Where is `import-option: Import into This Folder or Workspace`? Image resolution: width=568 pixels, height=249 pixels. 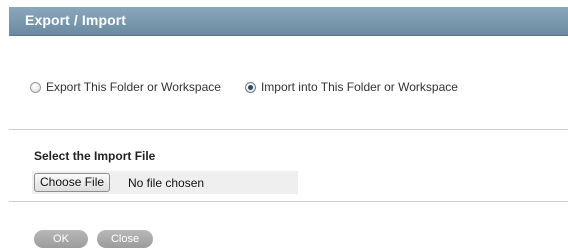 import-option: Import into This Folder or Workspace is located at coordinates (351, 87).